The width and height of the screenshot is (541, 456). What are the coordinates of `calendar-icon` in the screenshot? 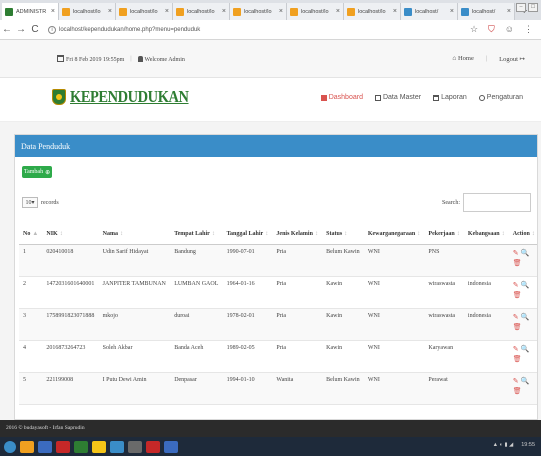 It's located at (60, 58).